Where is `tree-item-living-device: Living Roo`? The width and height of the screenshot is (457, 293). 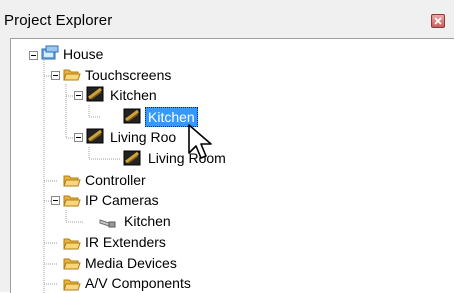
tree-item-living-device: Living Roo is located at coordinates (143, 137).